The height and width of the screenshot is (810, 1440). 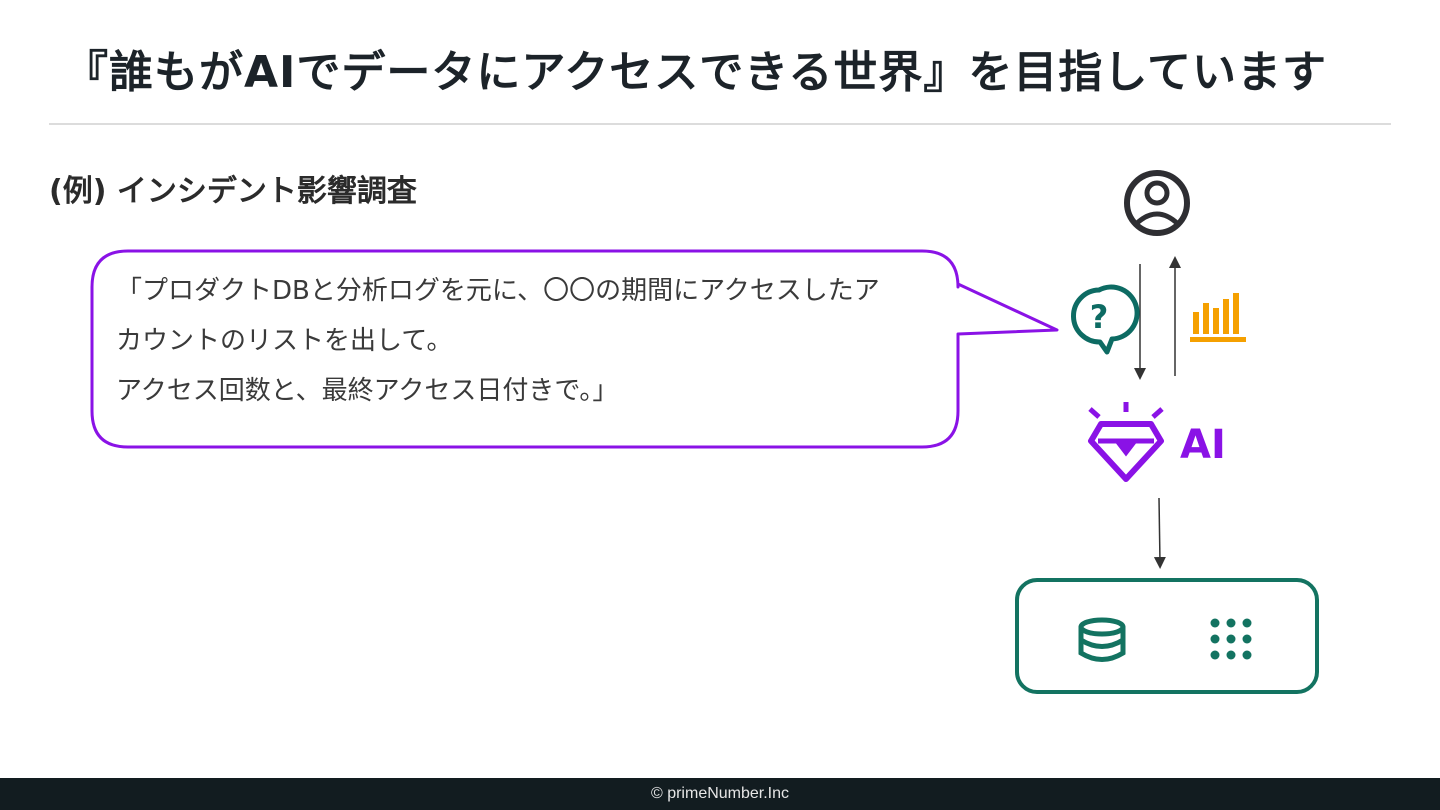 I want to click on query-arrow, so click(x=1159, y=533).